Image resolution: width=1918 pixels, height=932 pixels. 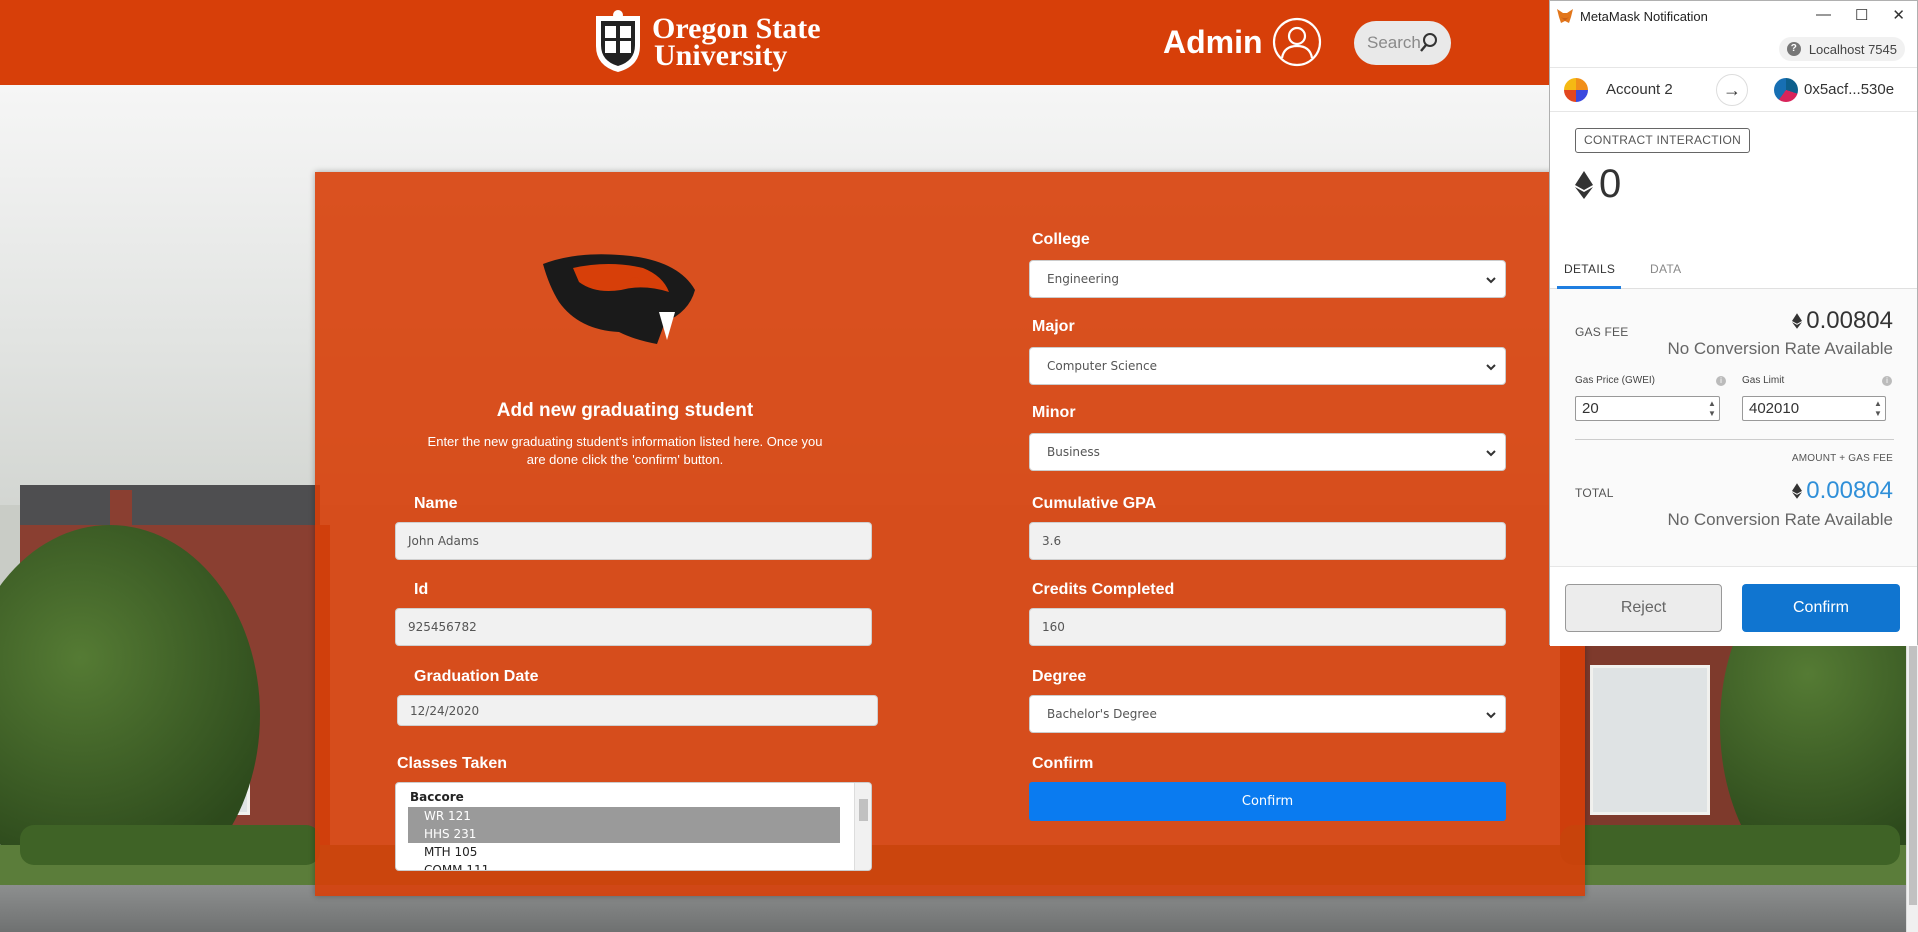 I want to click on tab-data: DATA, so click(x=1665, y=269).